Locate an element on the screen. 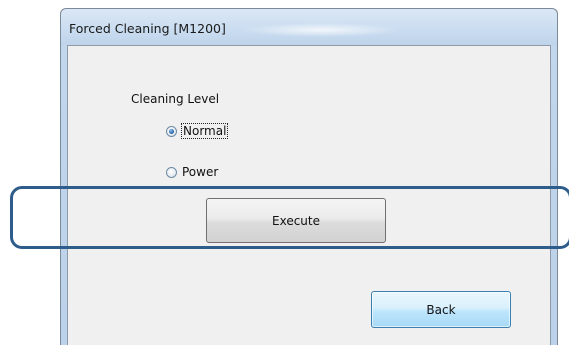  execute-button: Execute is located at coordinates (296, 220).